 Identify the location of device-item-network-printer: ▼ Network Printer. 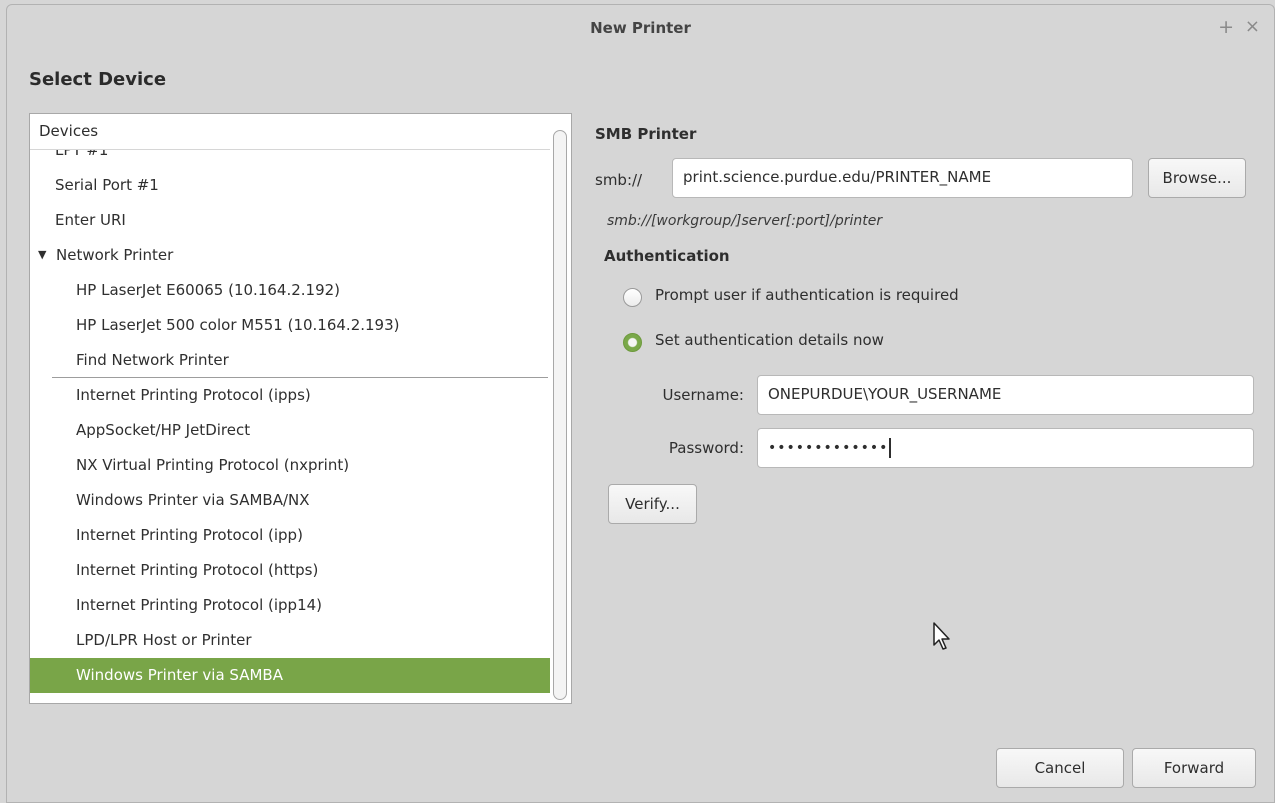
(290, 255).